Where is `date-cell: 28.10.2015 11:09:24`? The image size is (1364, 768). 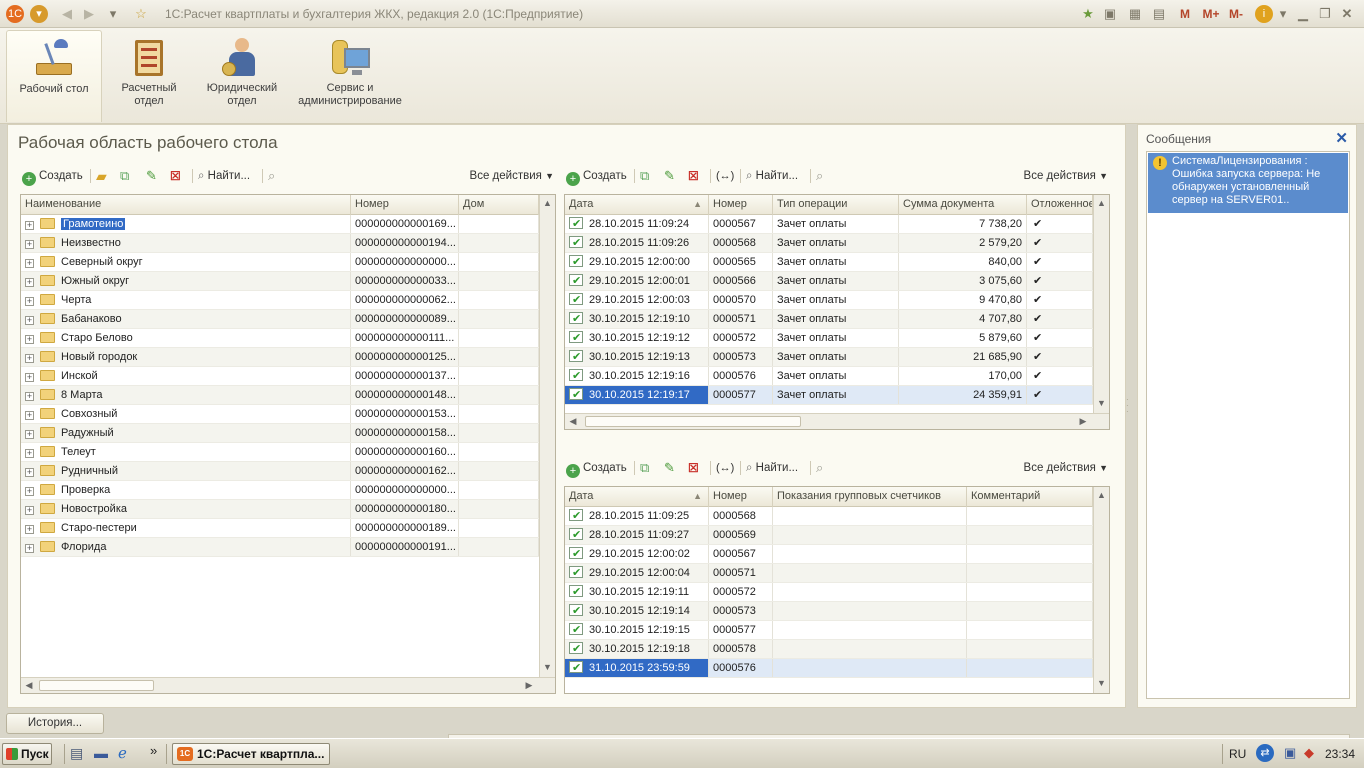 date-cell: 28.10.2015 11:09:24 is located at coordinates (637, 224).